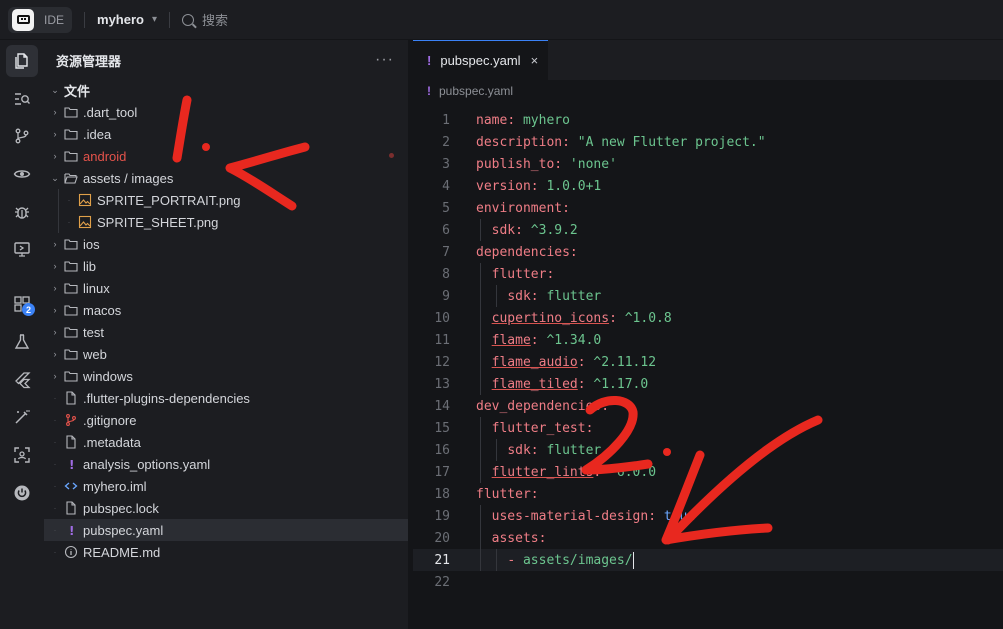  What do you see at coordinates (226, 288) in the screenshot?
I see `tree-item: › linux` at bounding box center [226, 288].